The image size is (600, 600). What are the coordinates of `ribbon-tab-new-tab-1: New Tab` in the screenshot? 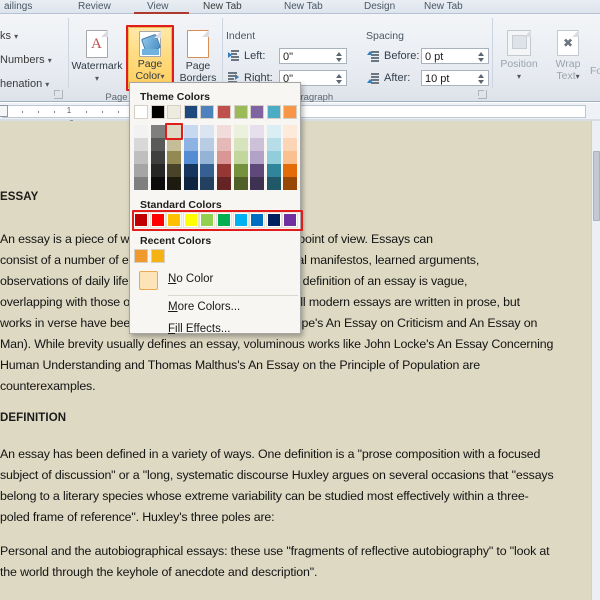 It's located at (222, 7).